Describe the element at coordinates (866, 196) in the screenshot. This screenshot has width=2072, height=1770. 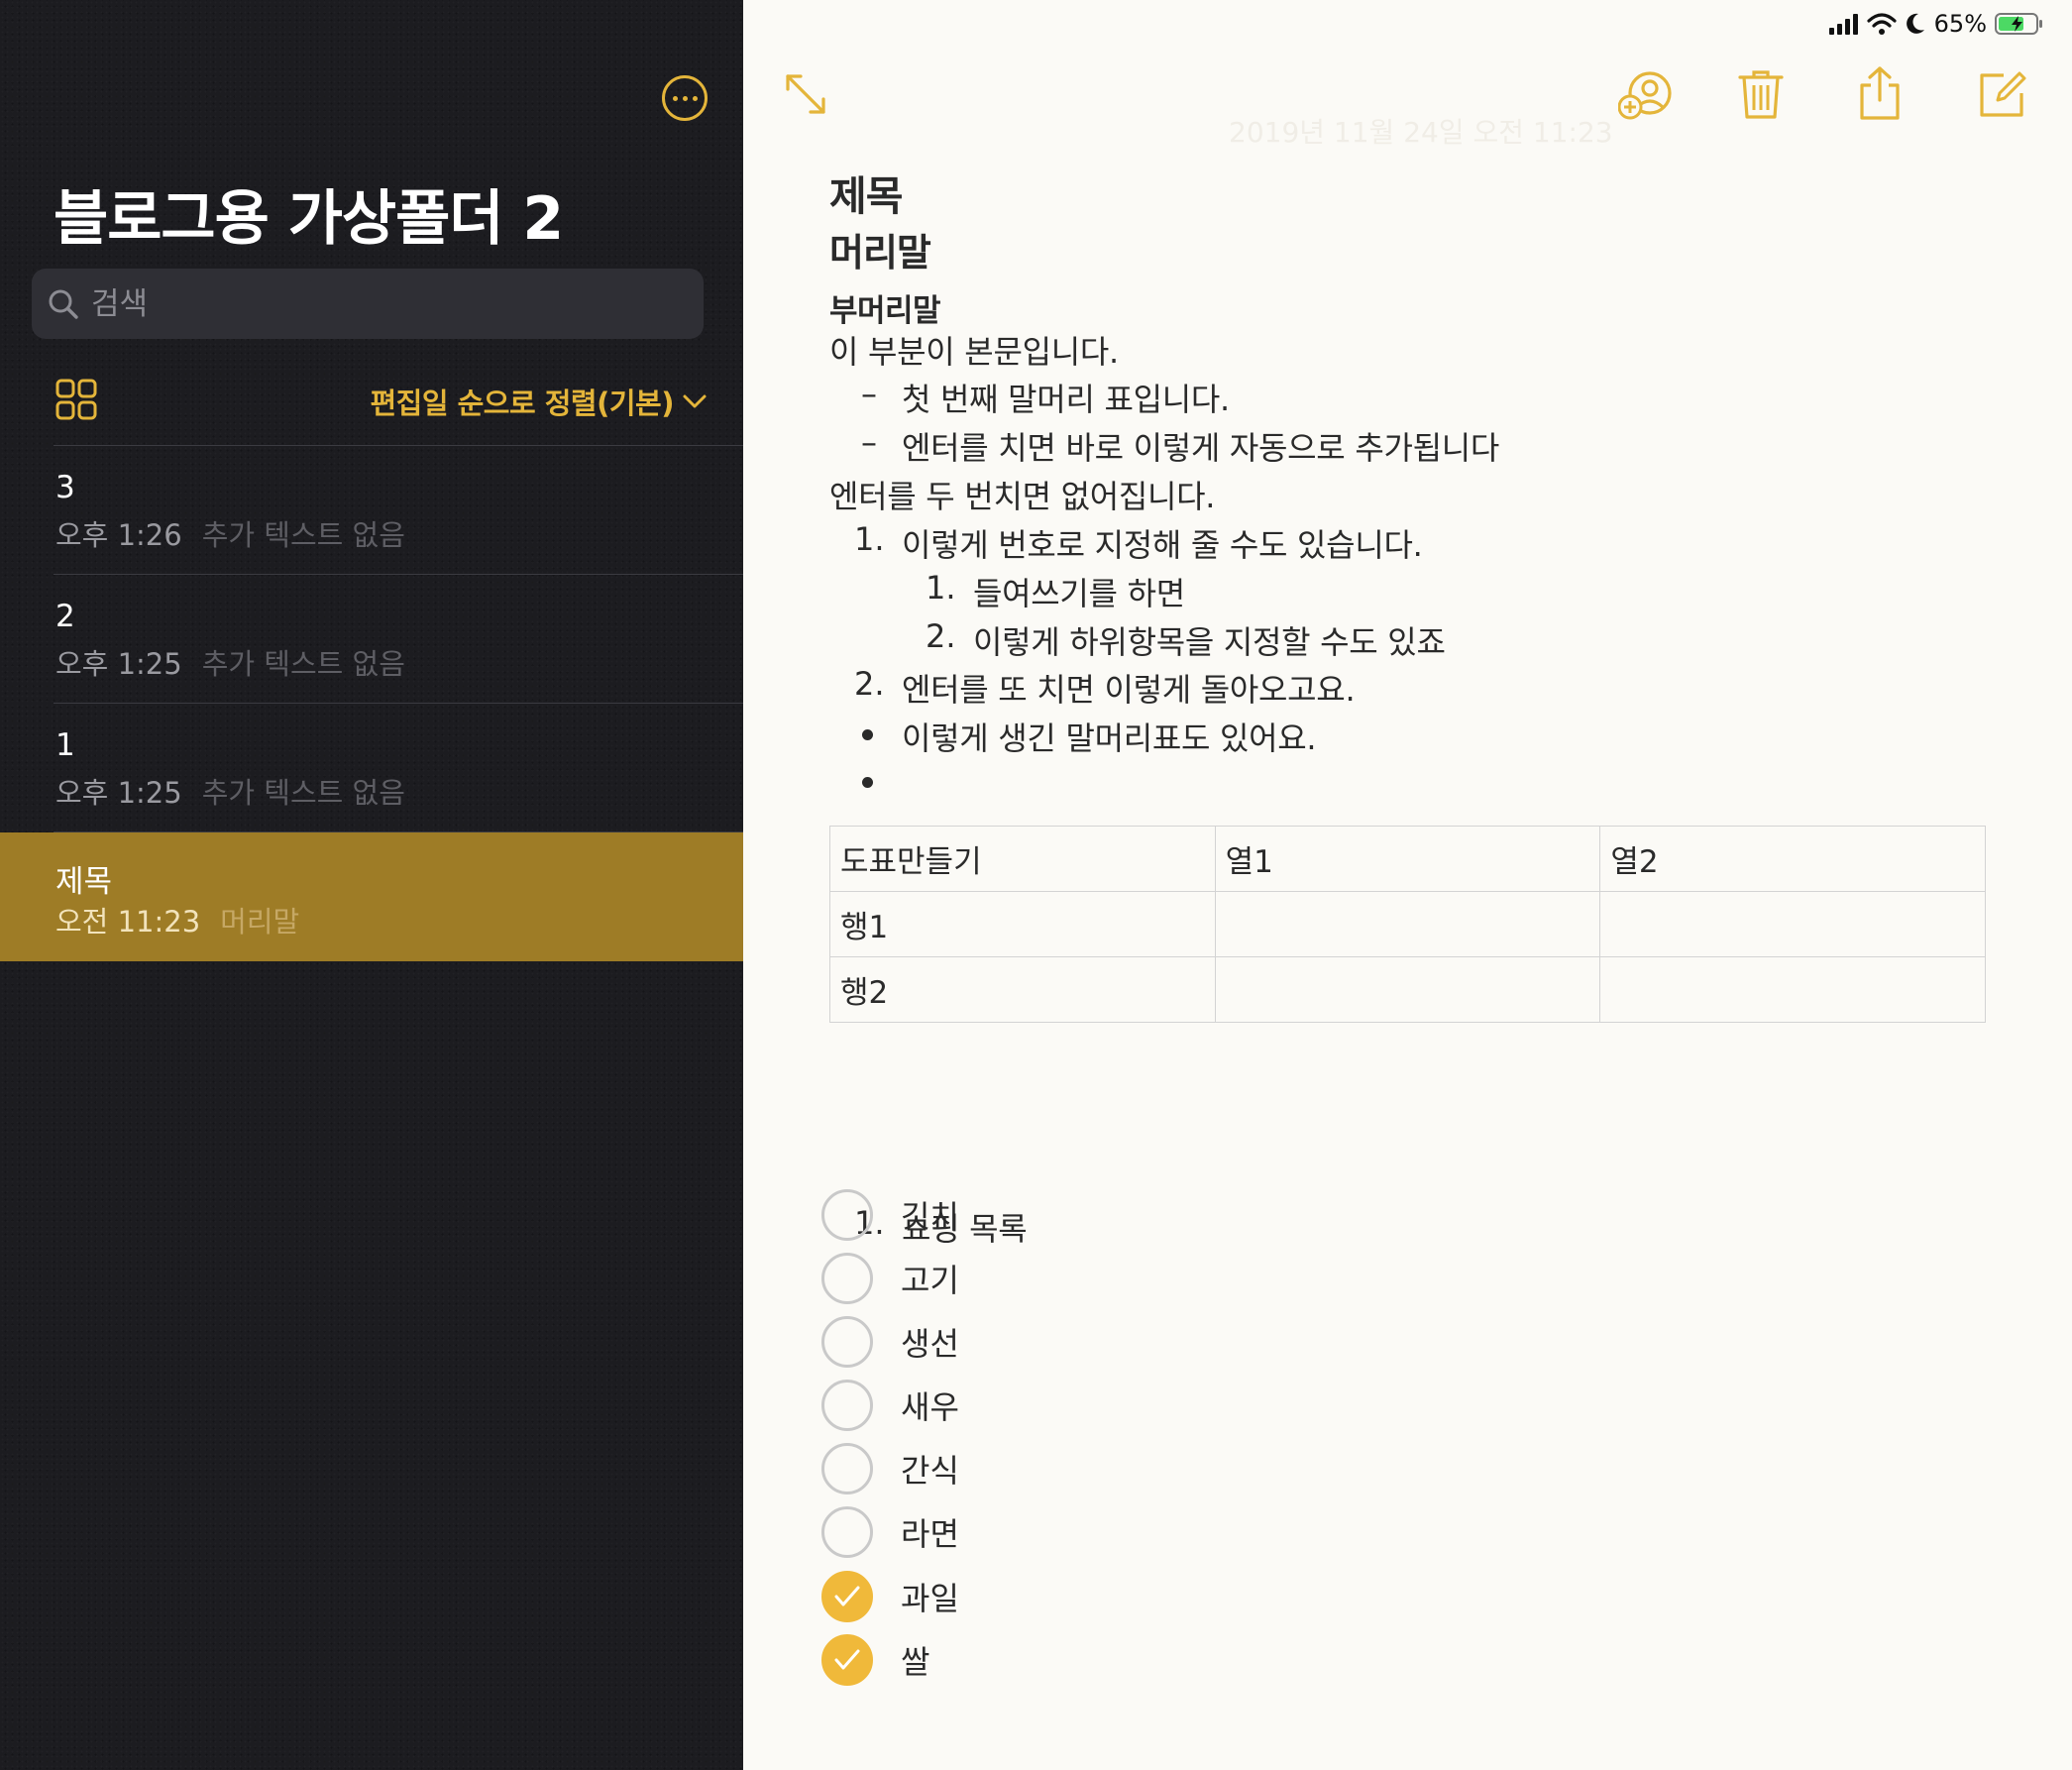
I see `note-title-text: 제목` at that location.